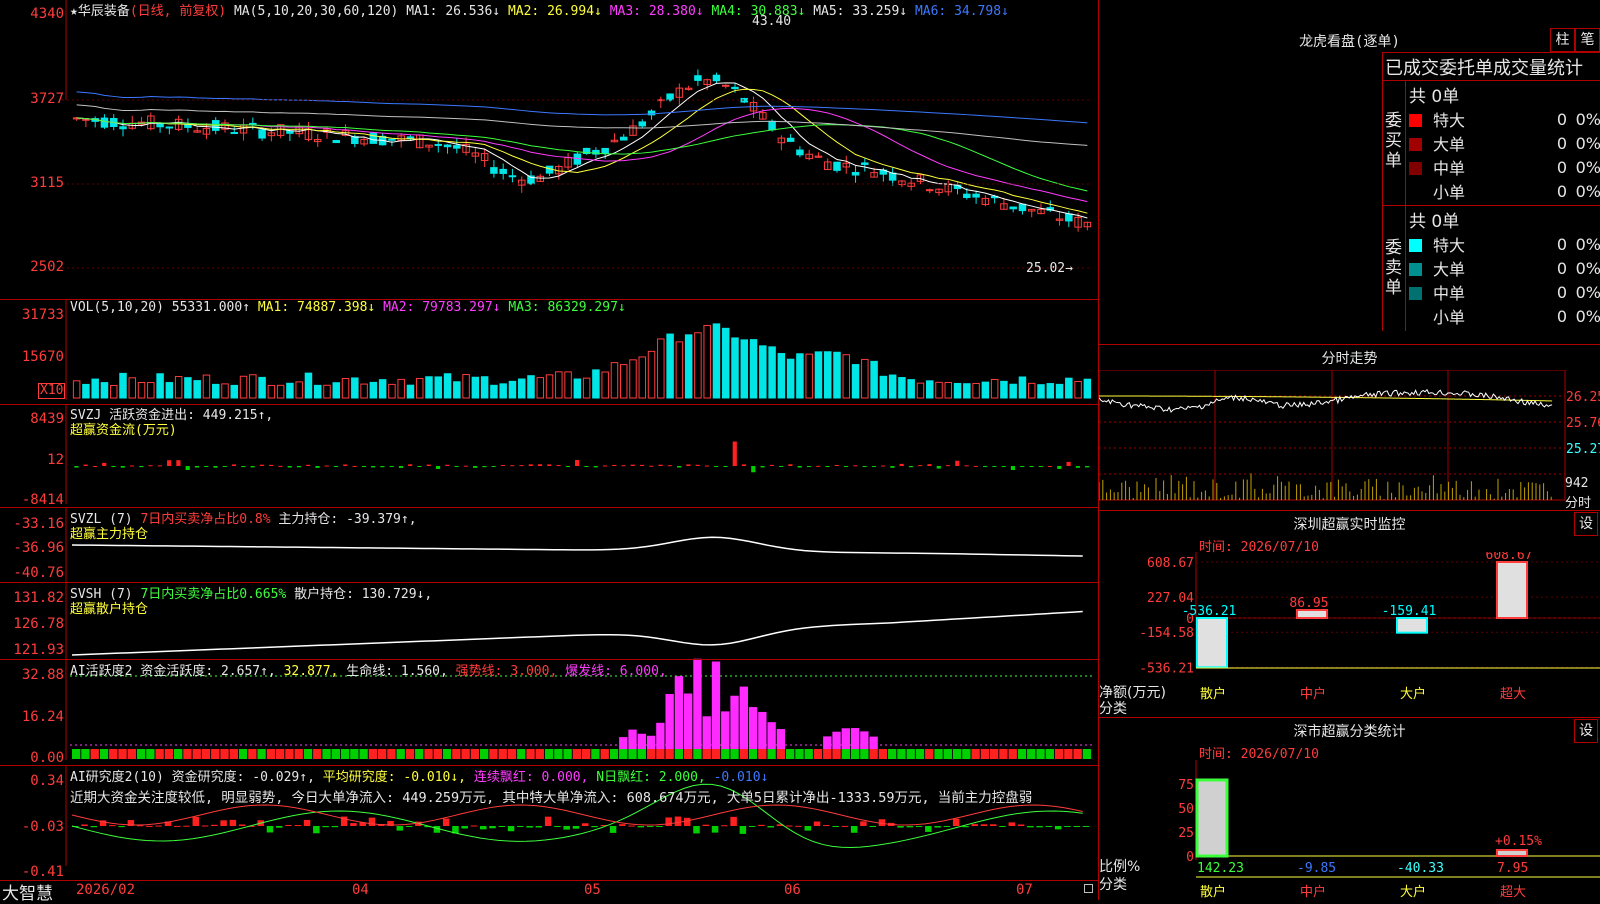 This screenshot has width=1600, height=904. Describe the element at coordinates (1088, 888) in the screenshot. I see `lock-icon` at that location.